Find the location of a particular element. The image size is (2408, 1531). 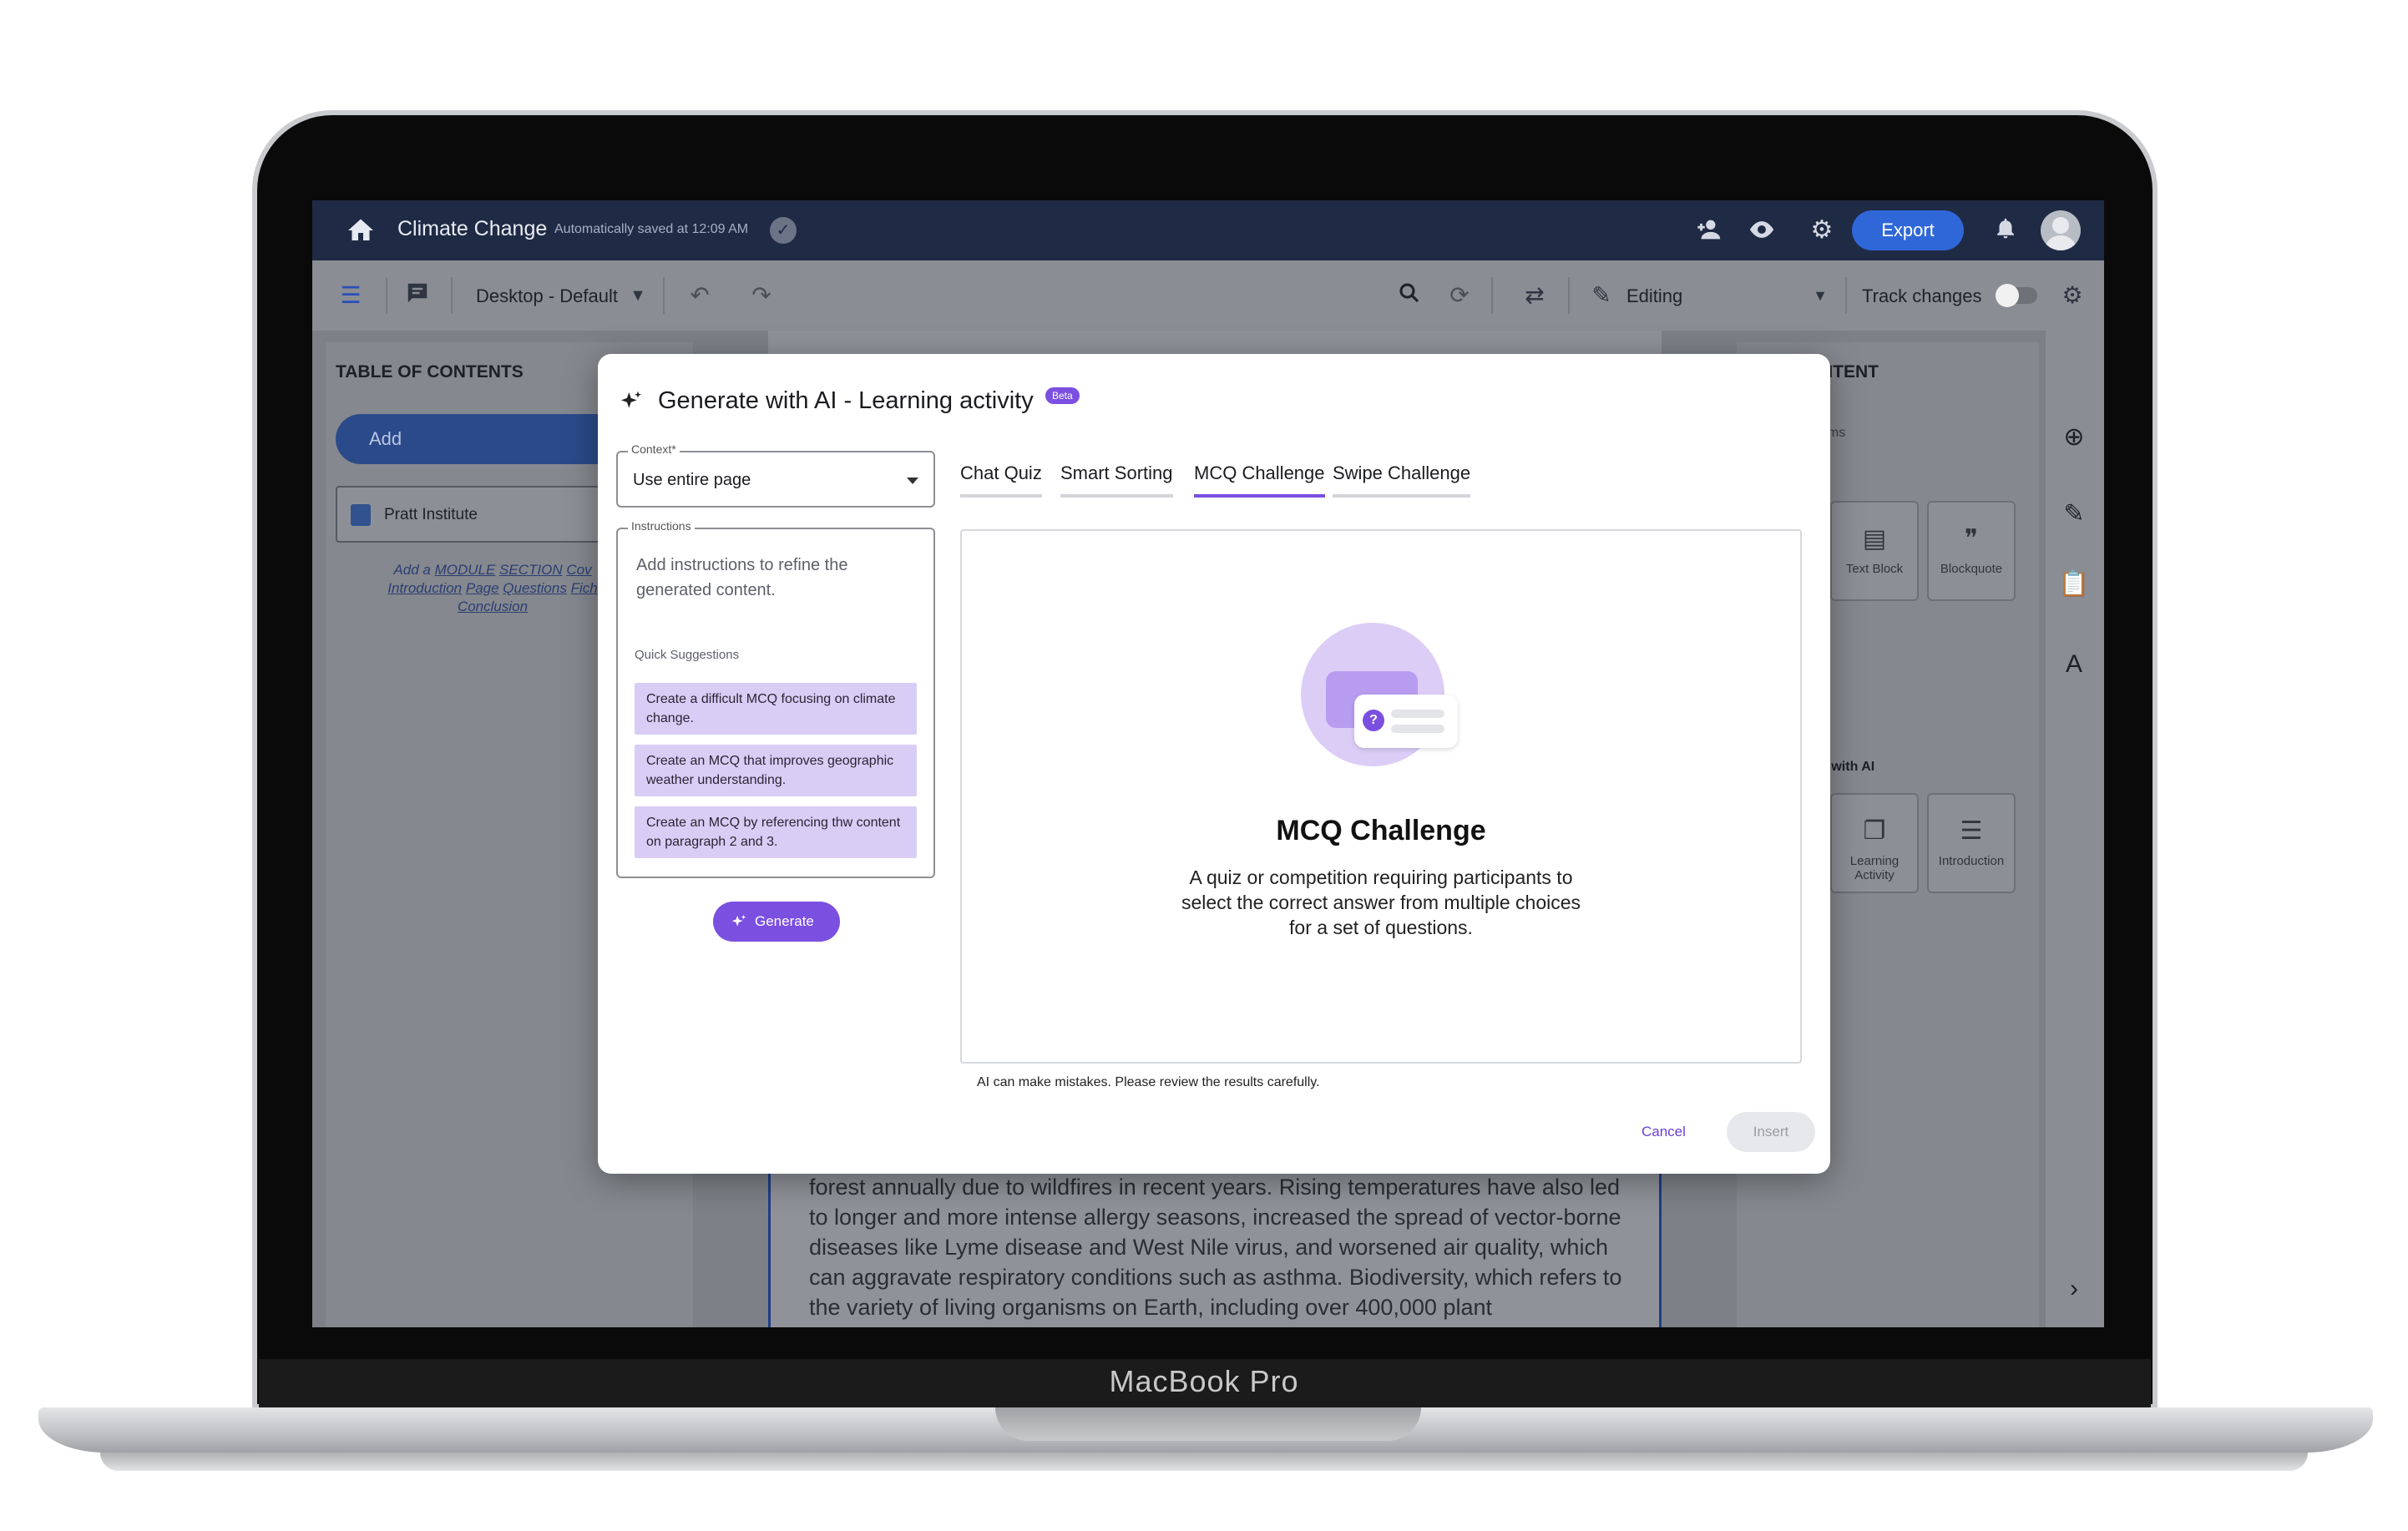

spellcheck-icon: A is located at coordinates (2074, 664).